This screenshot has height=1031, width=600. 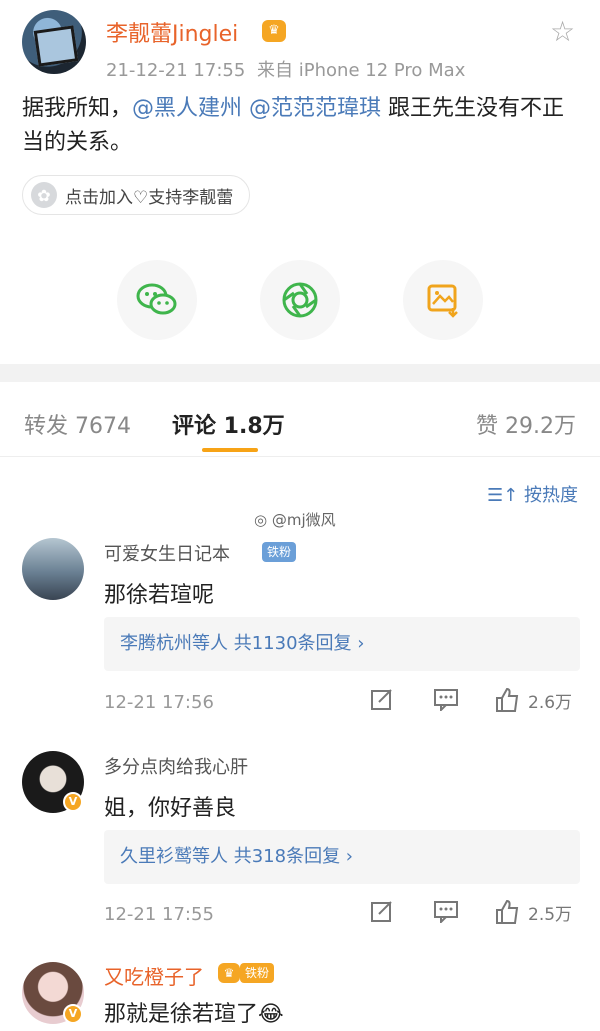 What do you see at coordinates (187, 108) in the screenshot?
I see `mention-link: @黑人建州` at bounding box center [187, 108].